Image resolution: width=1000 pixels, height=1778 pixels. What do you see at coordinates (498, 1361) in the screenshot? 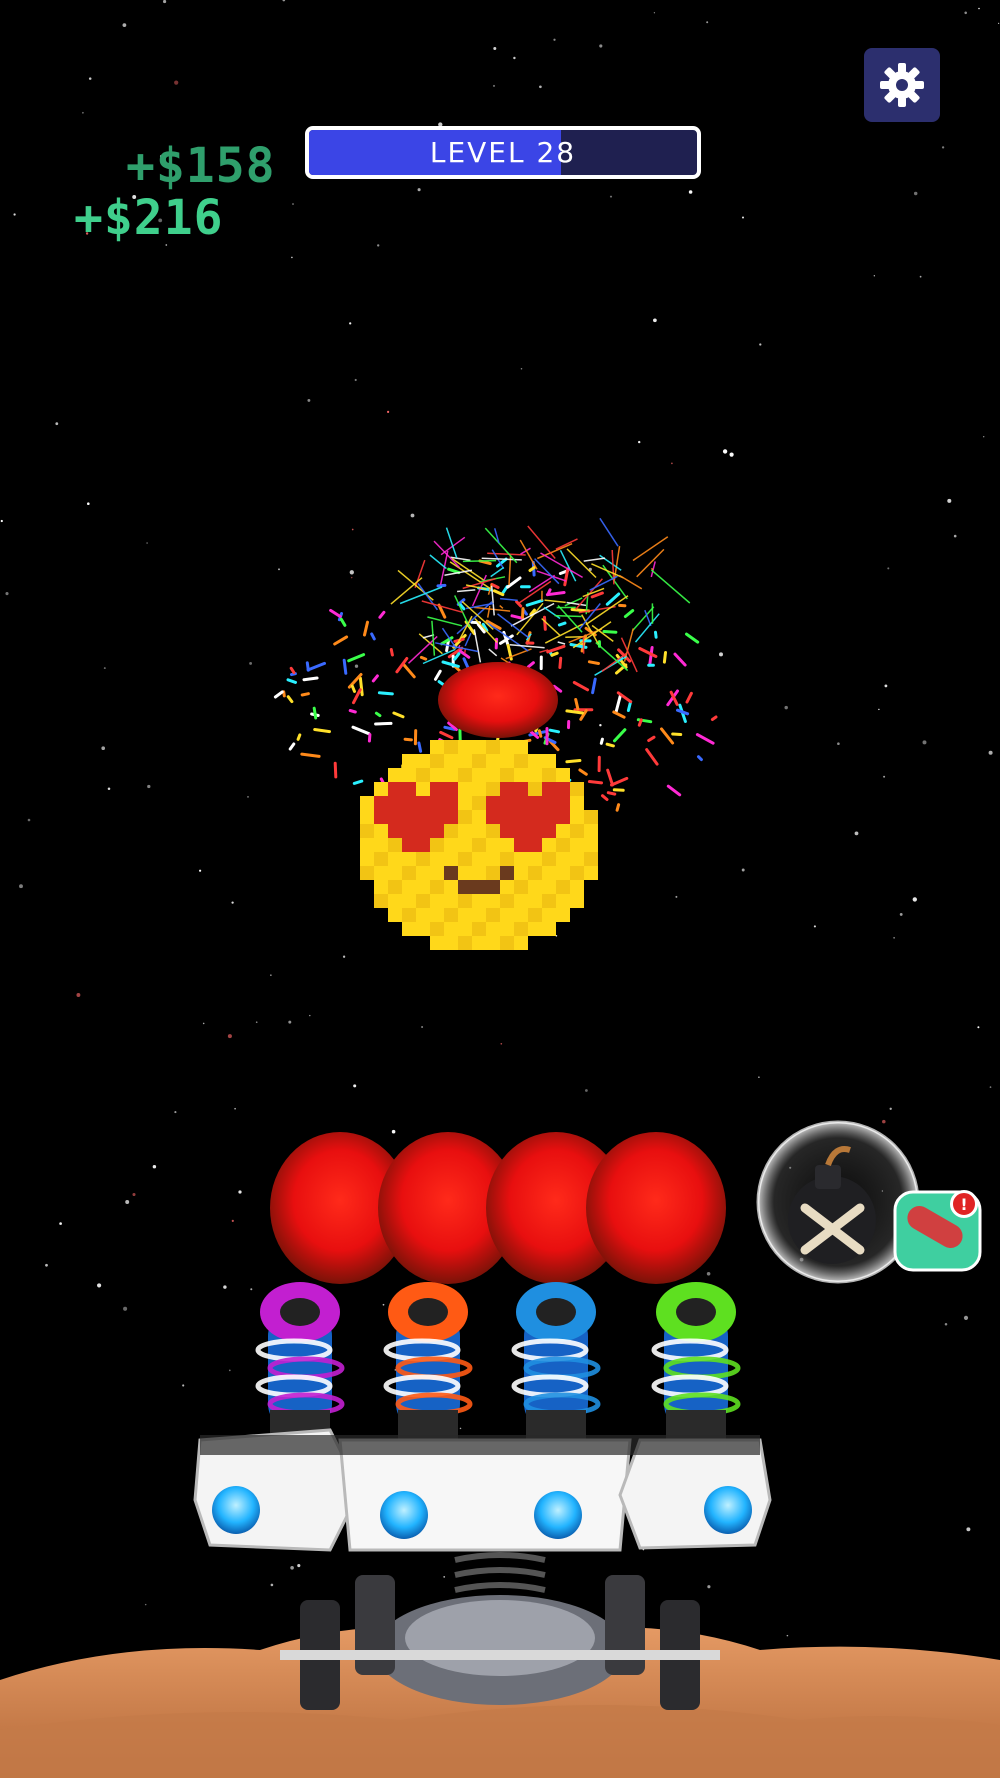
I see `cannon-tubes` at bounding box center [498, 1361].